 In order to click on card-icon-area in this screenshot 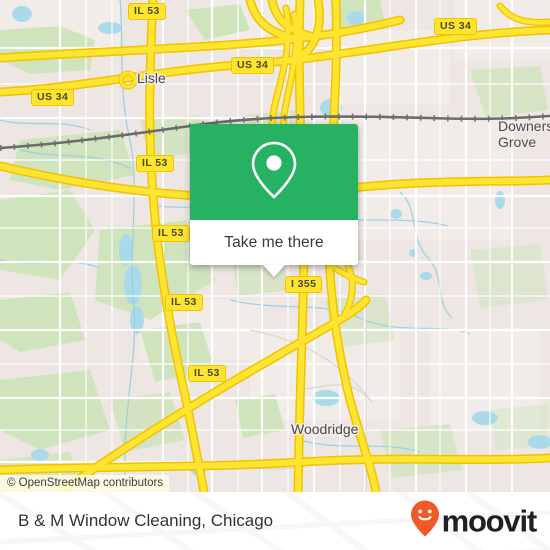, I will do `click(274, 172)`.